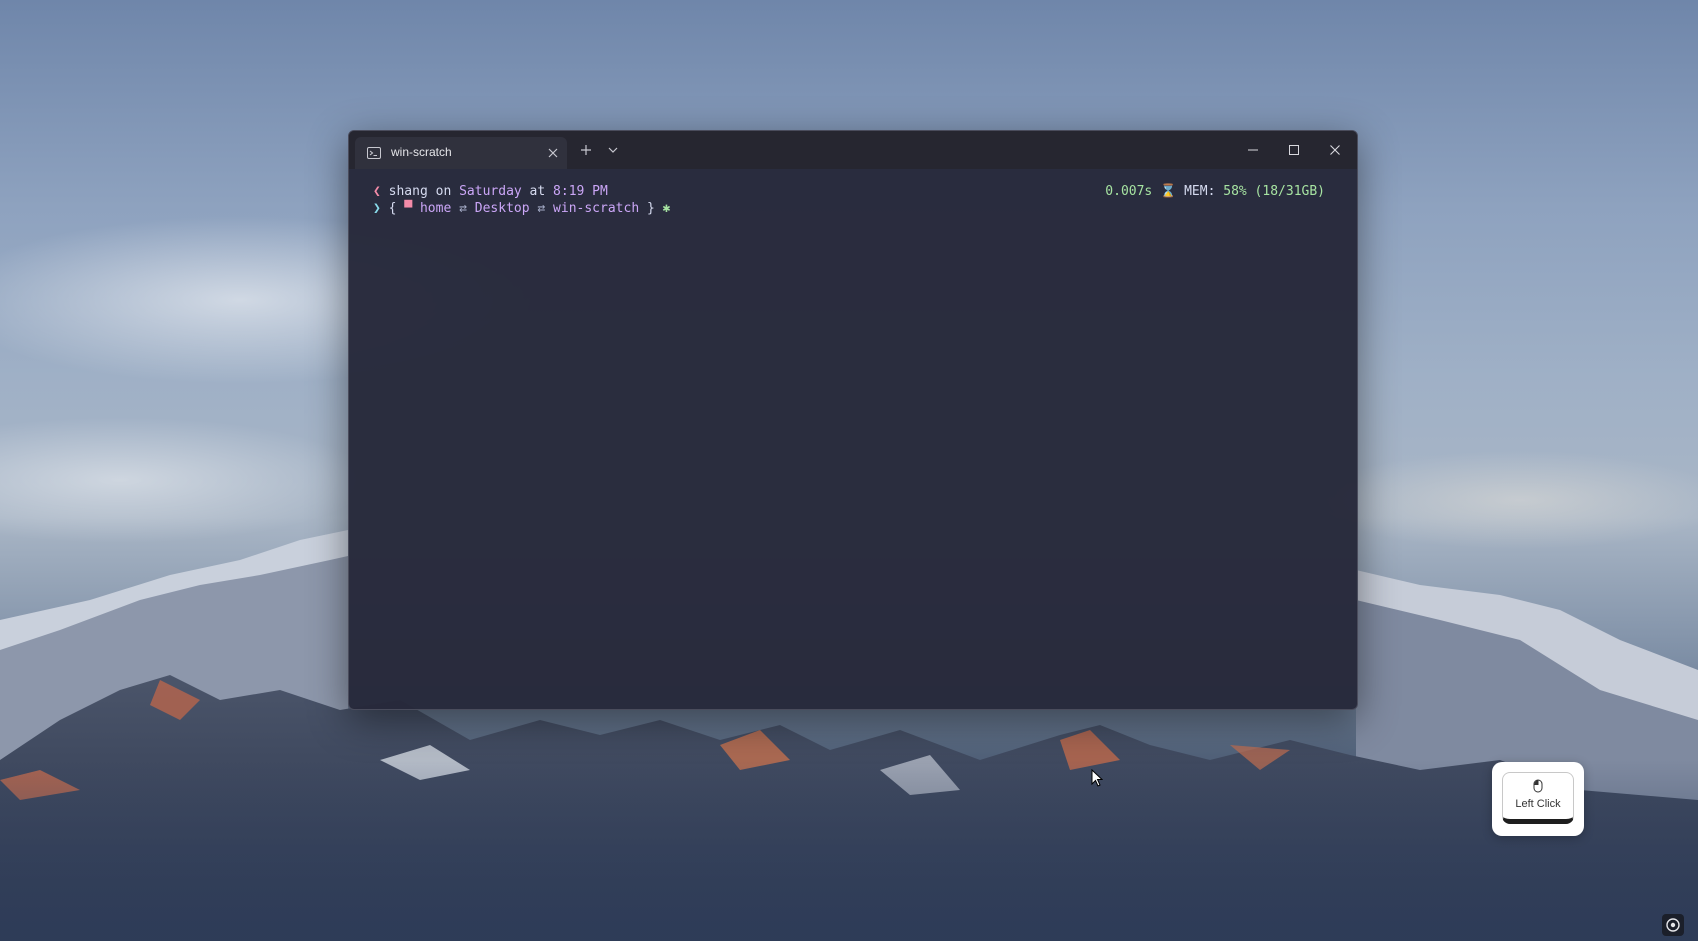 The width and height of the screenshot is (1698, 941). What do you see at coordinates (396, 208) in the screenshot?
I see `prompt-brace-open: {` at bounding box center [396, 208].